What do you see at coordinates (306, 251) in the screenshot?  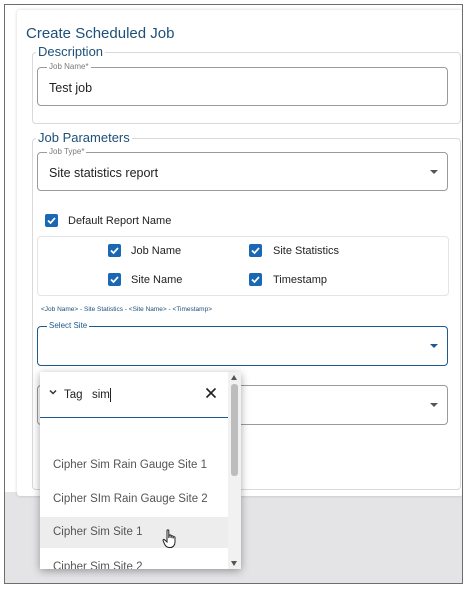 I see `site-statistics-part-label: Site Statistics` at bounding box center [306, 251].